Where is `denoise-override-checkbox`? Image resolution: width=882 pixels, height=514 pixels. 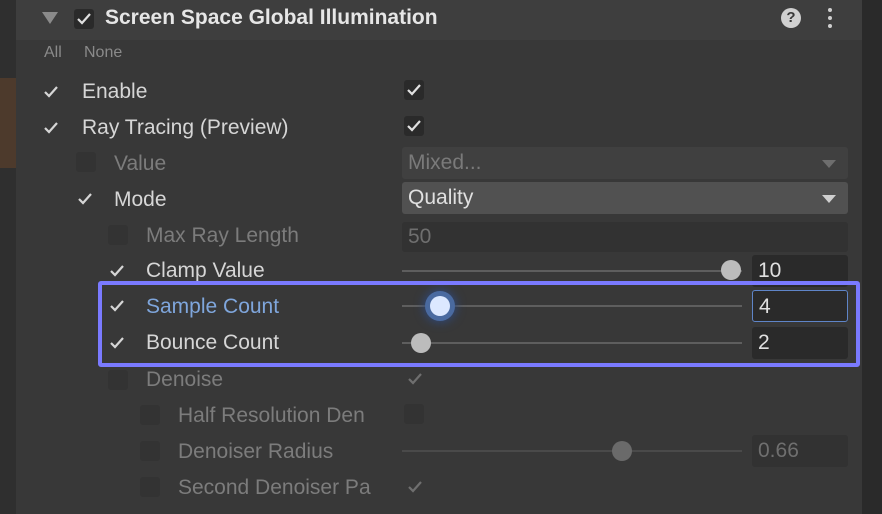 denoise-override-checkbox is located at coordinates (118, 380).